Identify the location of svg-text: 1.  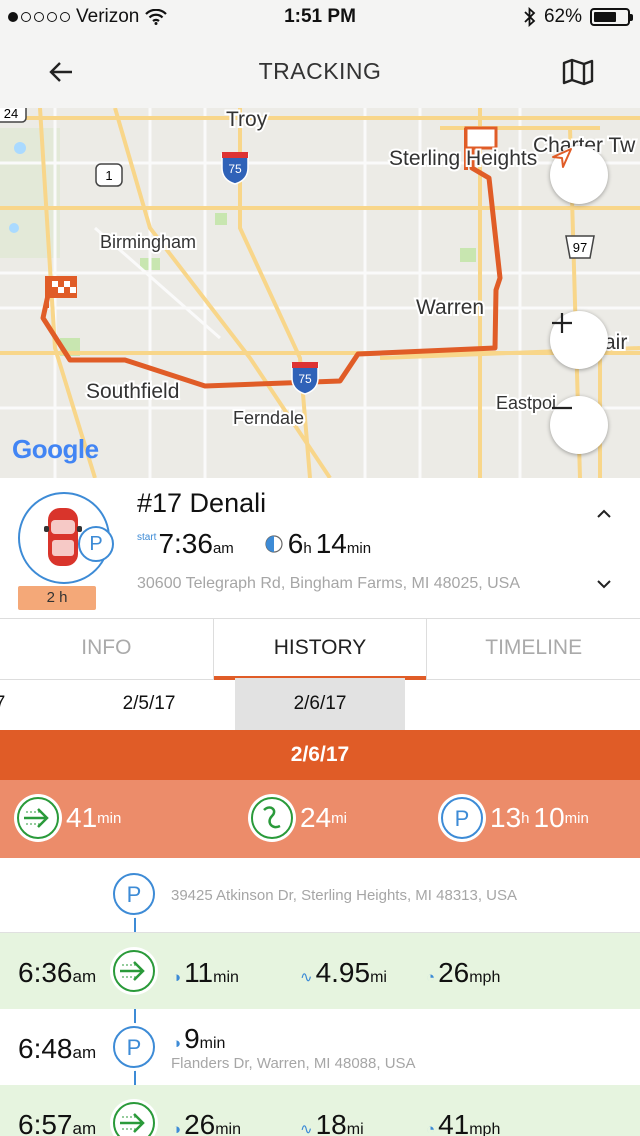
(108, 175).